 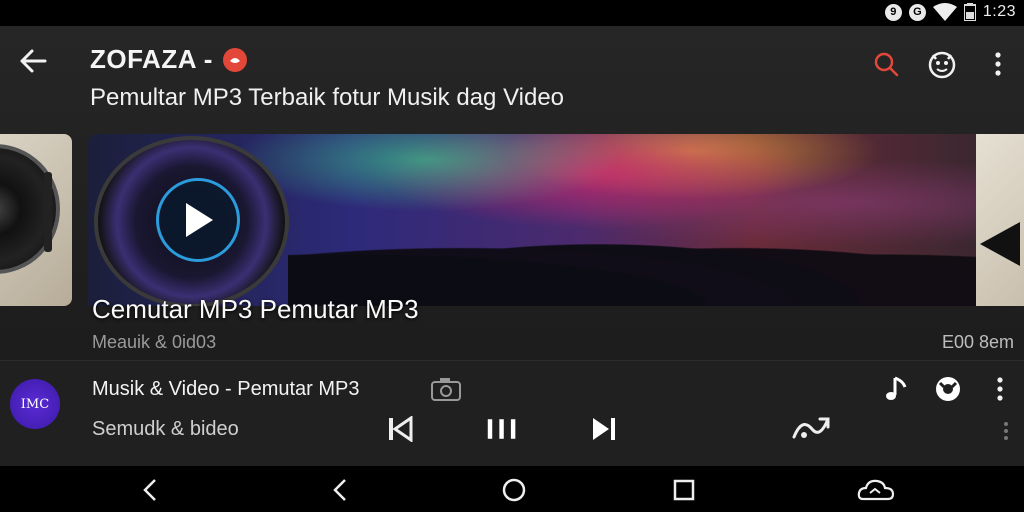 I want to click on pause-icon, so click(x=502, y=429).